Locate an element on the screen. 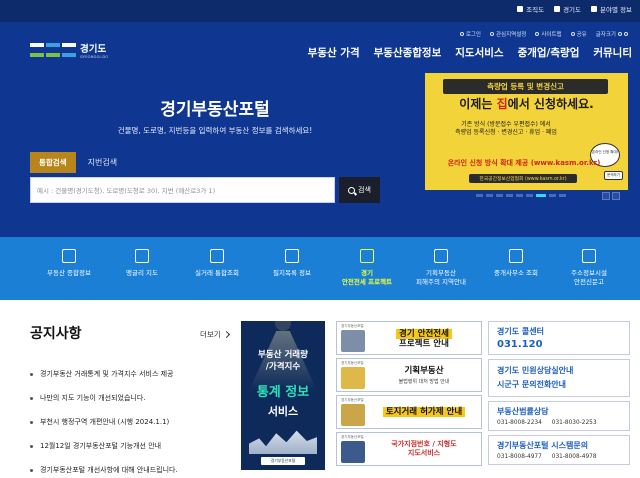 The height and width of the screenshot is (478, 640). category-info-link: 분야별 정보 is located at coordinates (611, 9).